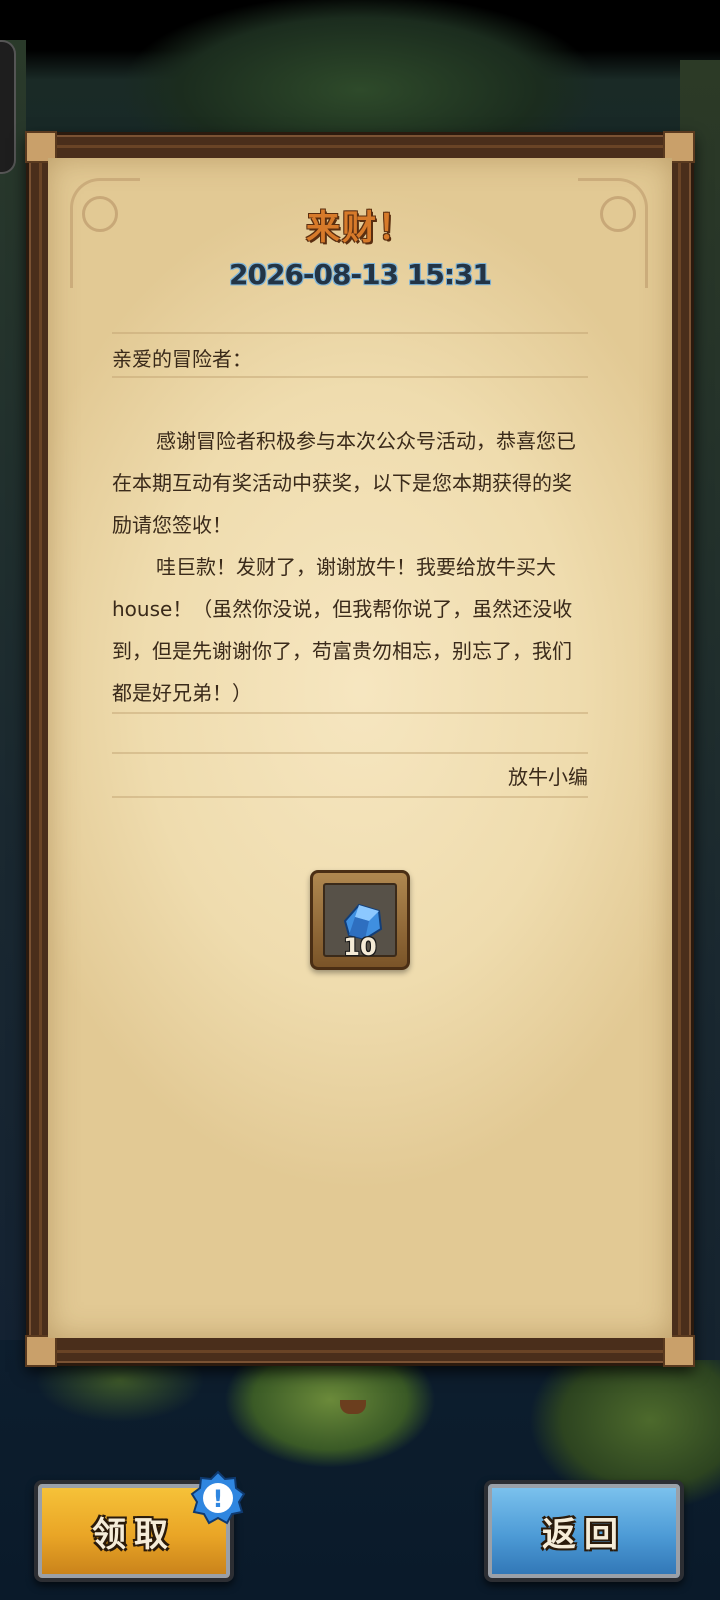 This screenshot has height=1600, width=720. I want to click on notification-badge-icon: !, so click(218, 1498).